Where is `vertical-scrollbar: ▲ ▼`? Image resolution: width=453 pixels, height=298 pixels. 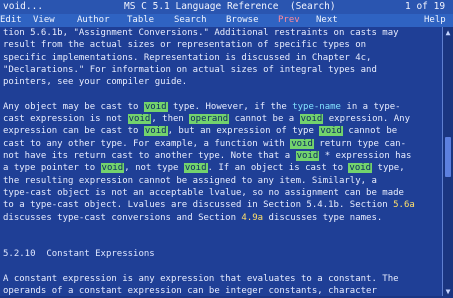 vertical-scrollbar: ▲ ▼ is located at coordinates (447, 162).